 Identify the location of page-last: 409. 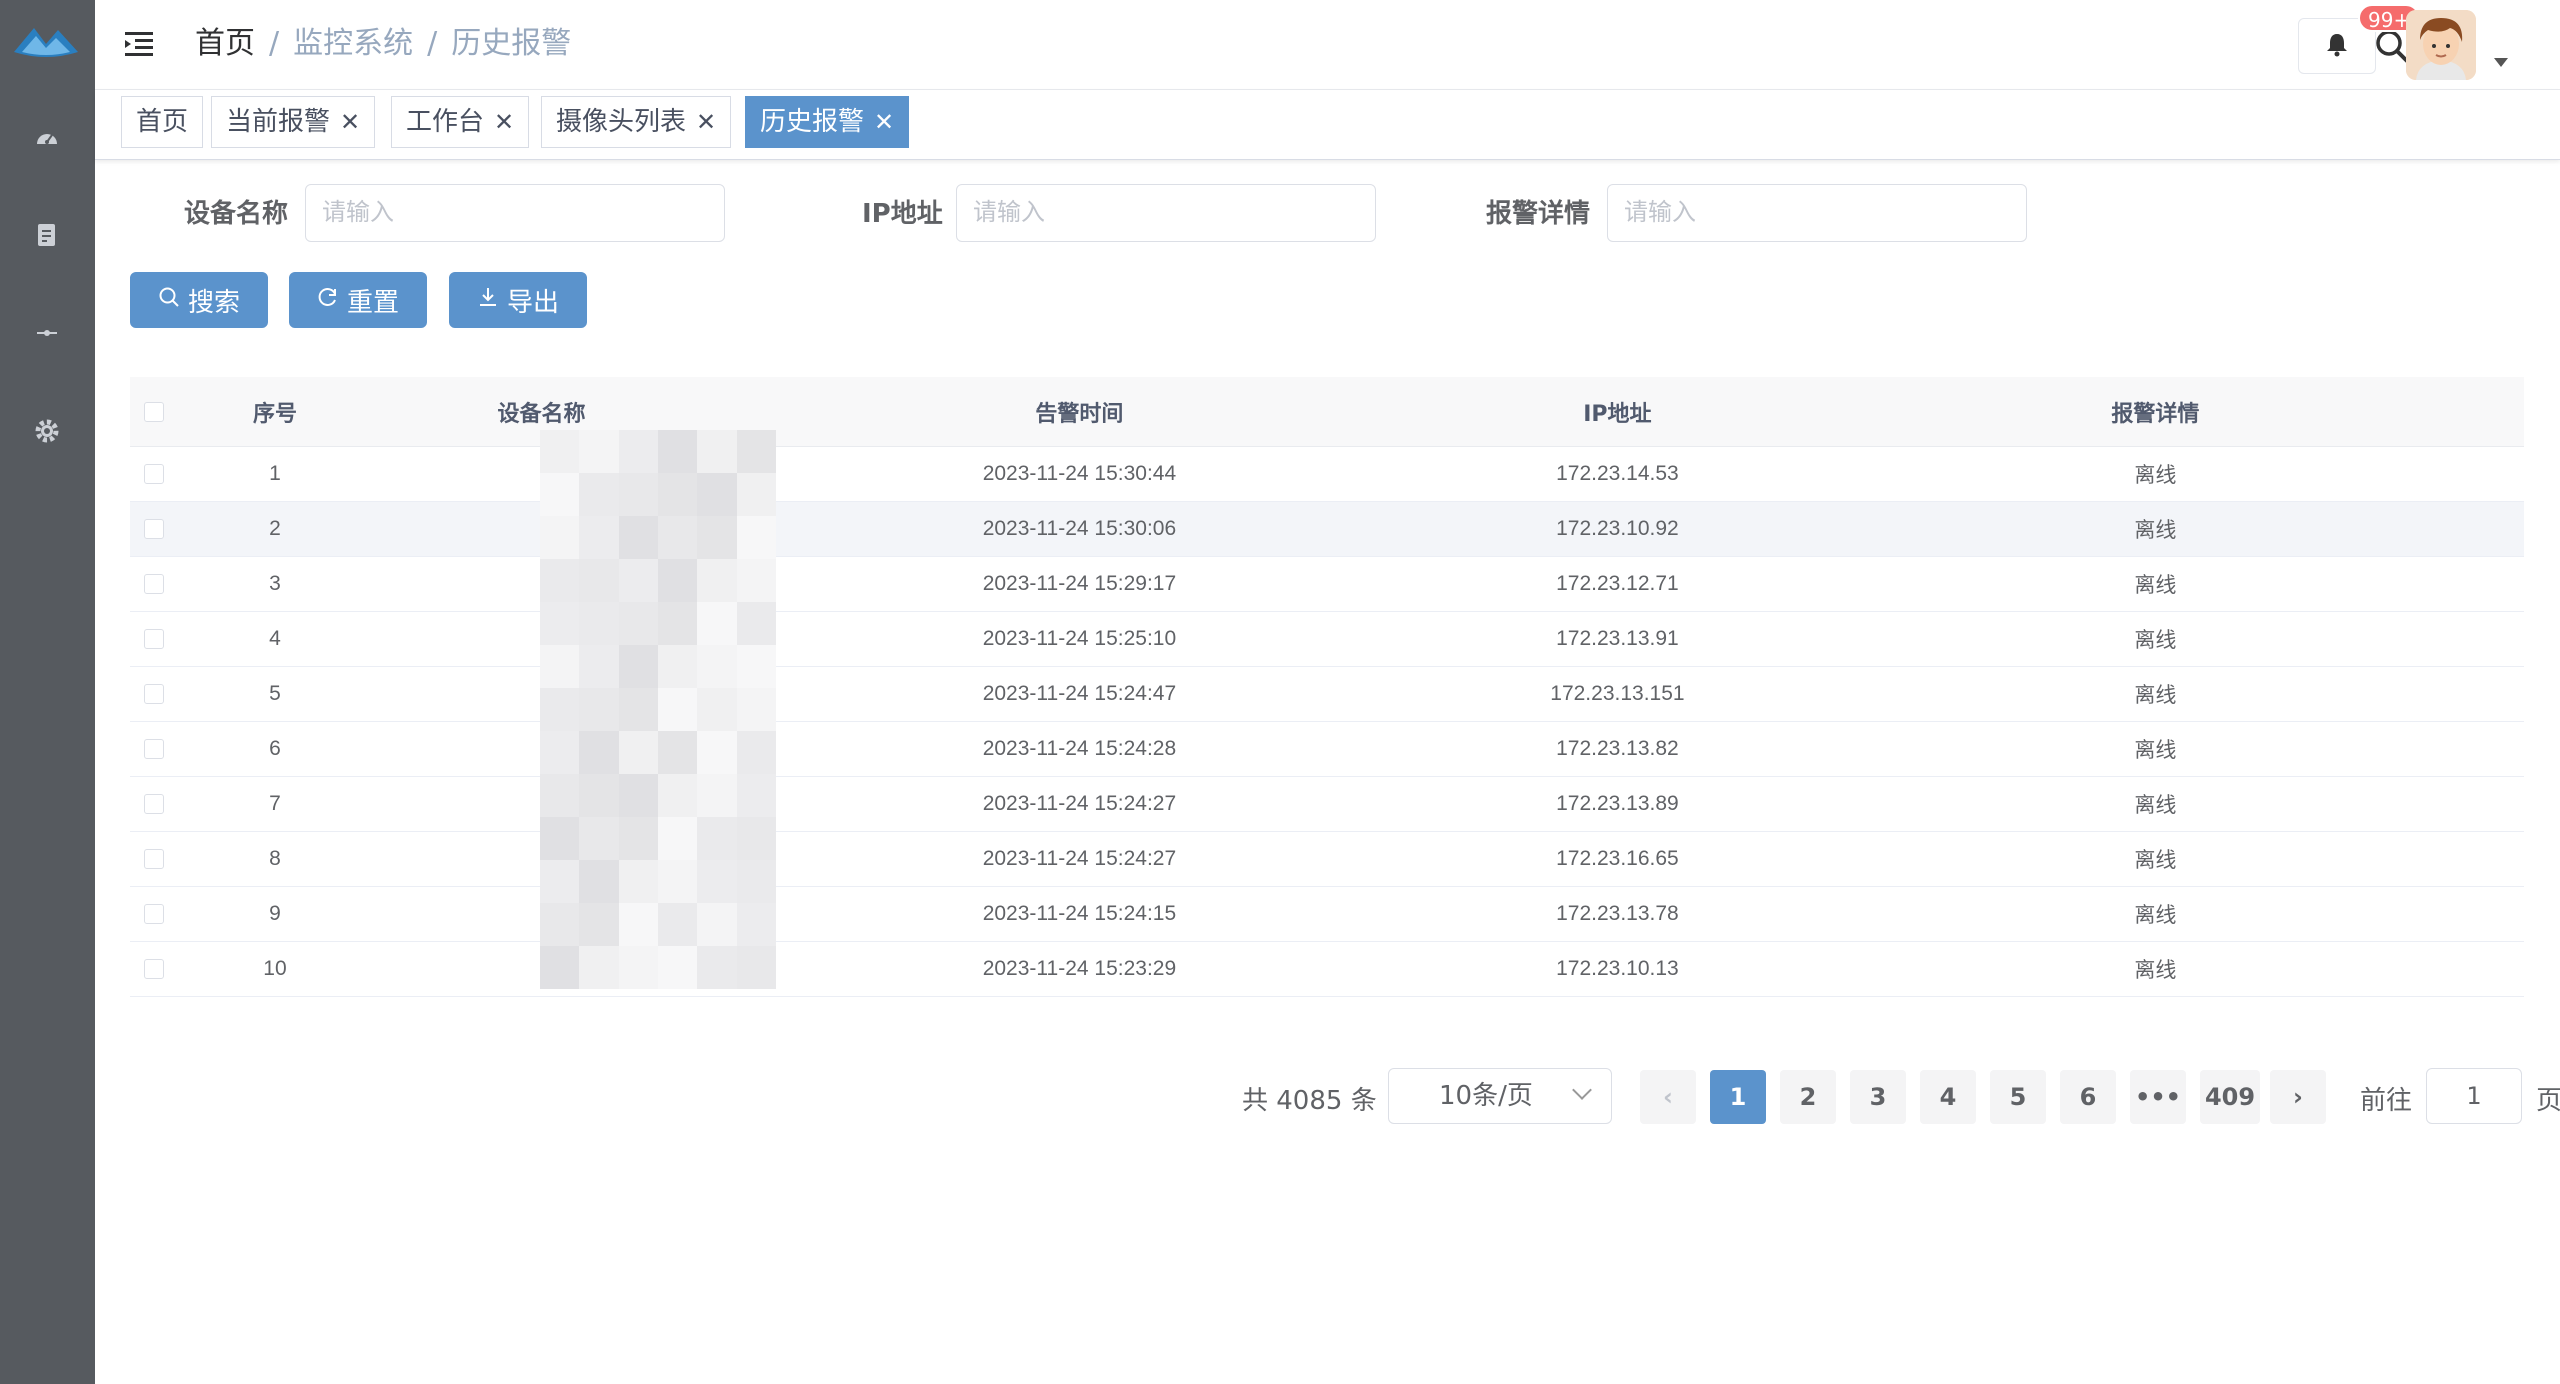
(2230, 1097).